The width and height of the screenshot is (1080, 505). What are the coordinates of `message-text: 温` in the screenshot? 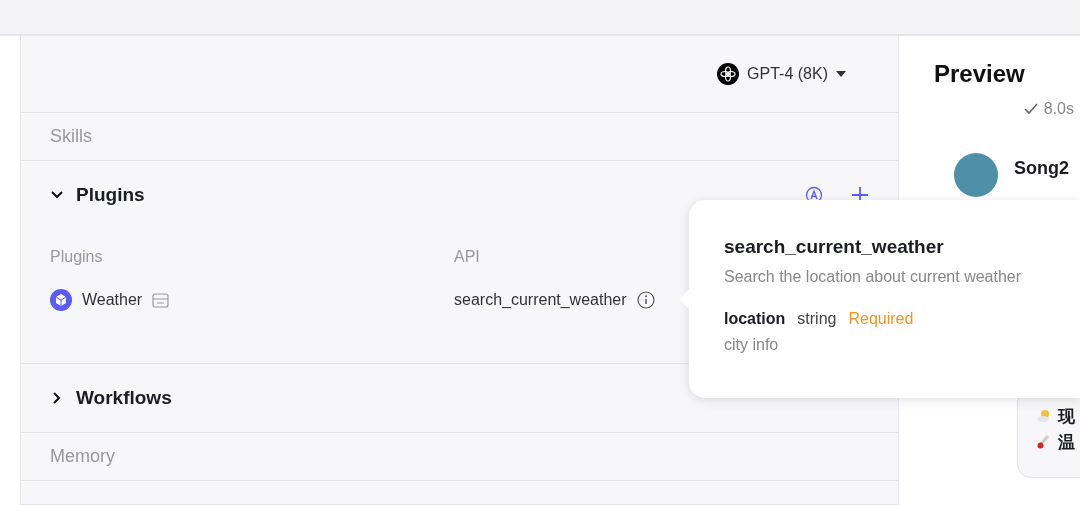 It's located at (1066, 442).